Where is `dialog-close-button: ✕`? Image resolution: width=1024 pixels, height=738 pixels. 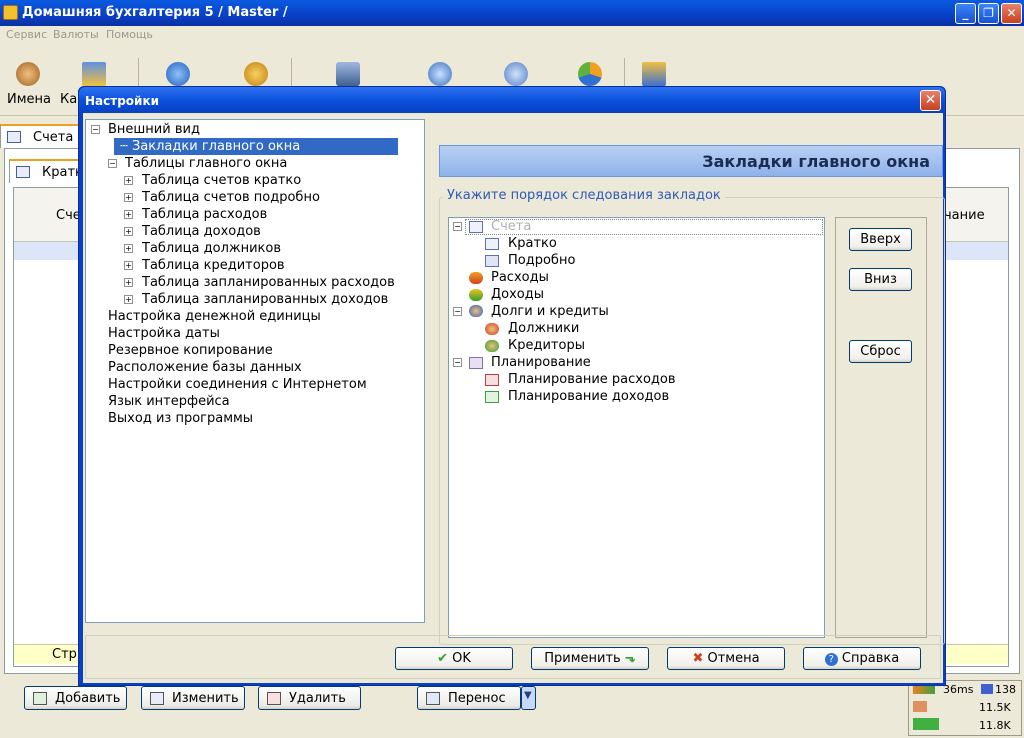
dialog-close-button: ✕ is located at coordinates (930, 100).